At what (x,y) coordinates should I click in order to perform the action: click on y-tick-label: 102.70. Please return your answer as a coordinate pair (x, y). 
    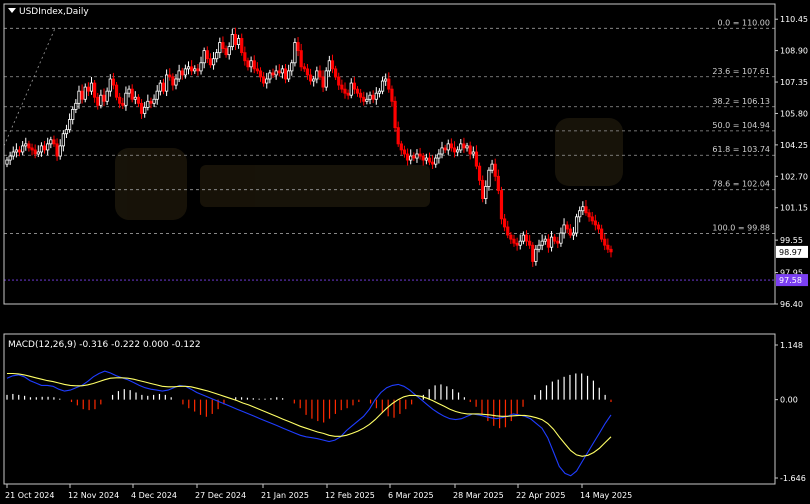
    Looking at the image, I should click on (794, 176).